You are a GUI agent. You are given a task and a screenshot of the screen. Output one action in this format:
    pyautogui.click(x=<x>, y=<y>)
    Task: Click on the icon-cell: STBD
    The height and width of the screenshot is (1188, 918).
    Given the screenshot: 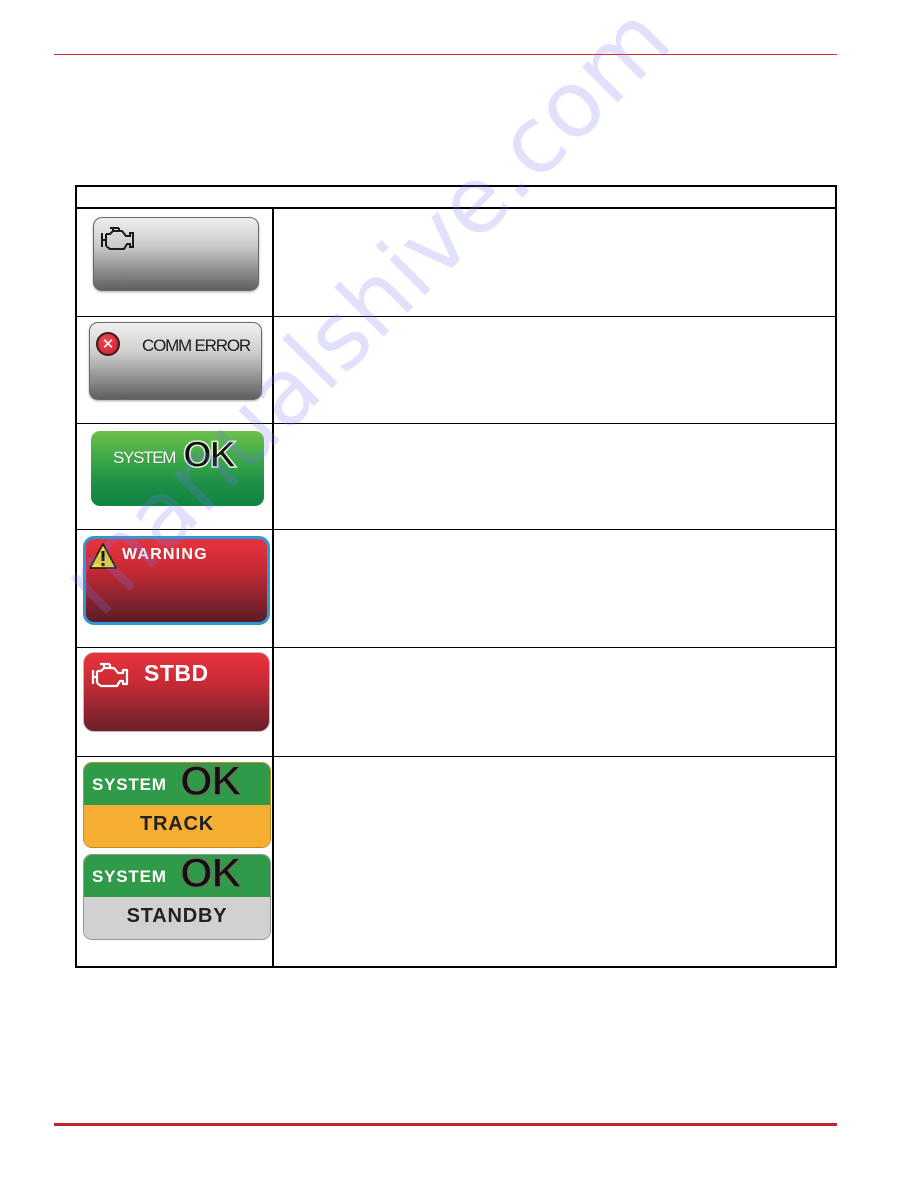 What is the action you would take?
    pyautogui.click(x=175, y=702)
    